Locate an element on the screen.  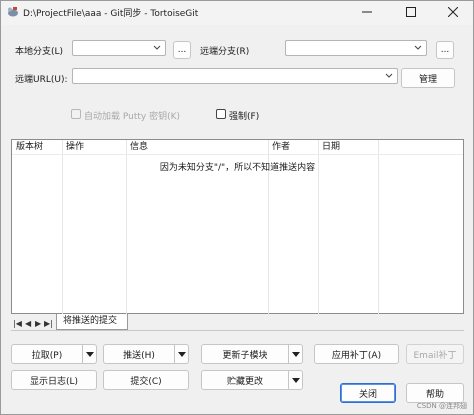
remote-url-label: 远端URL(U): is located at coordinates (41, 80).